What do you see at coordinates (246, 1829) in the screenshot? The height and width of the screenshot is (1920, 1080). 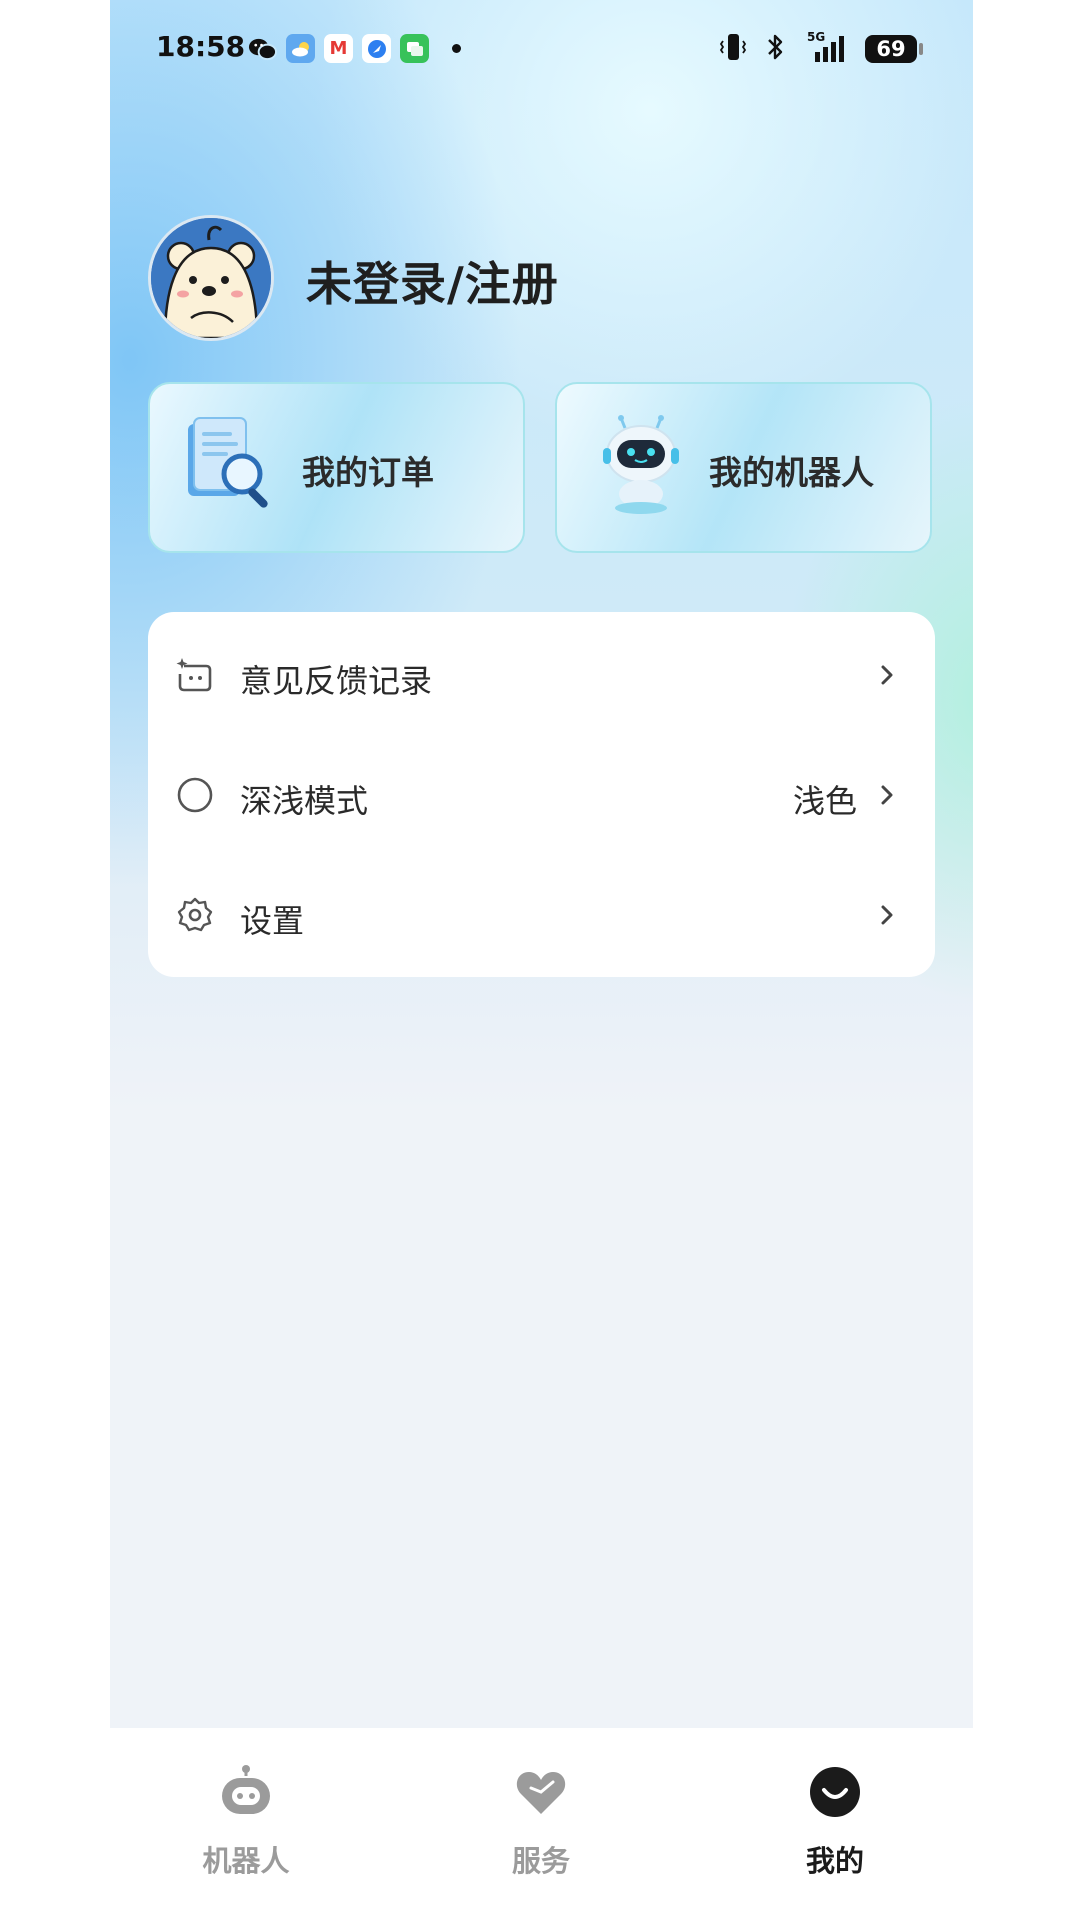 I see `tab-robot: 机器人` at bounding box center [246, 1829].